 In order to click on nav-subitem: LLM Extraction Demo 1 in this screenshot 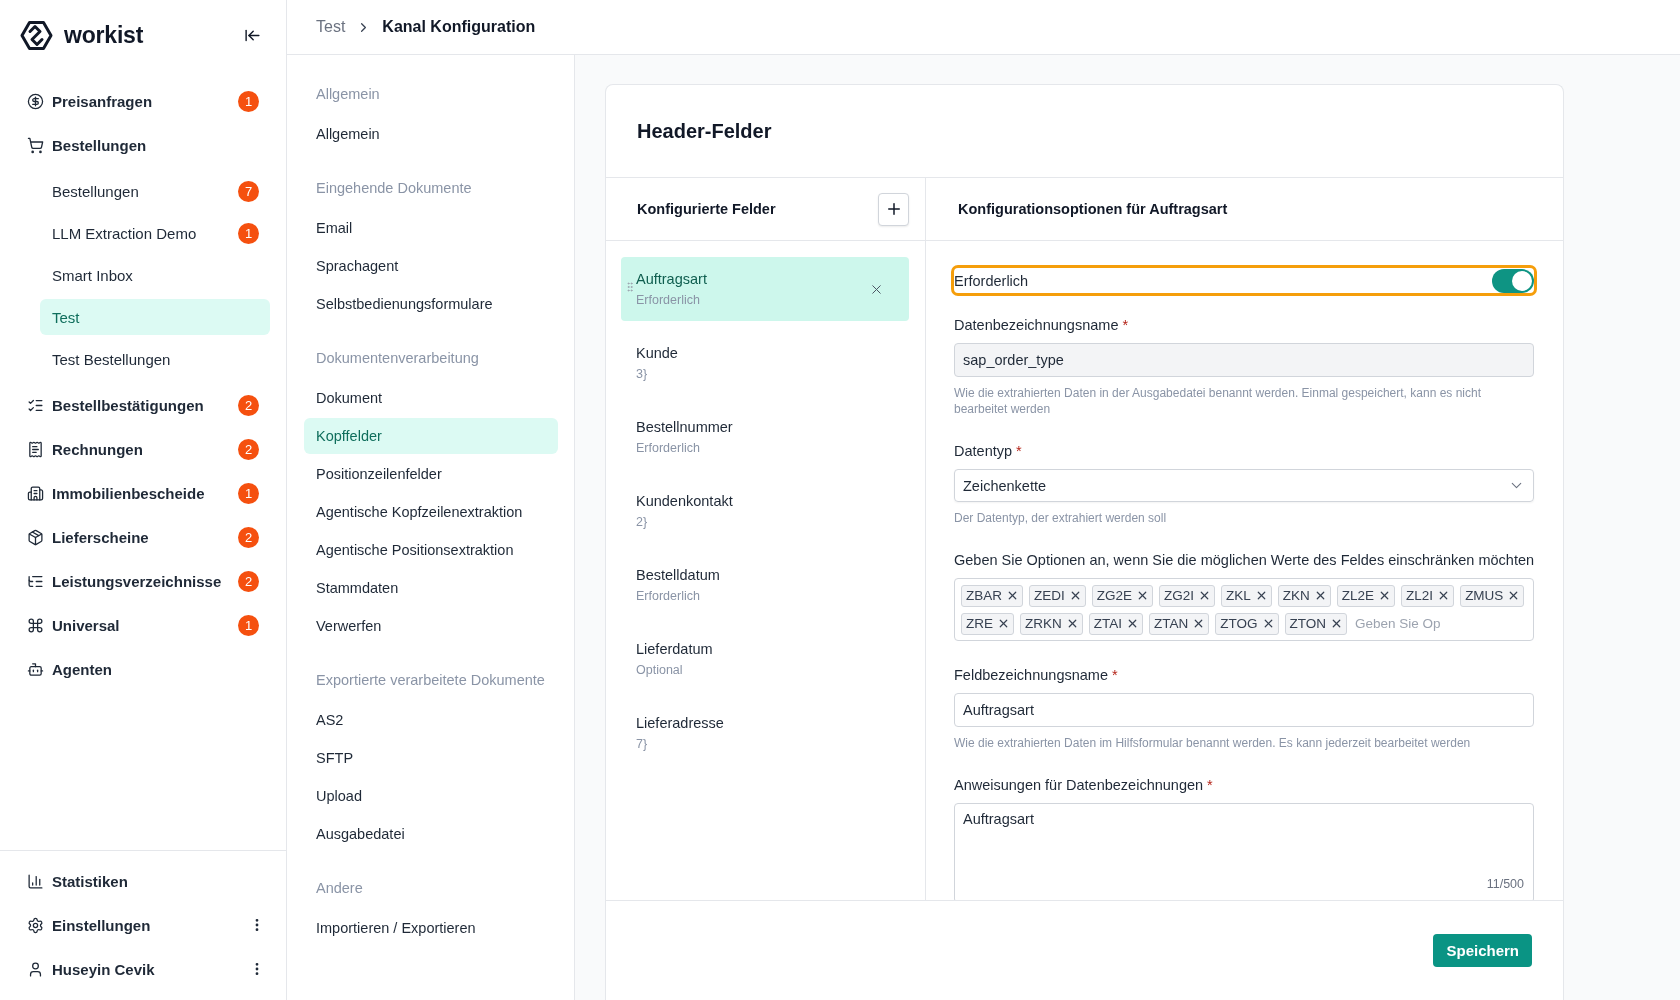, I will do `click(155, 233)`.